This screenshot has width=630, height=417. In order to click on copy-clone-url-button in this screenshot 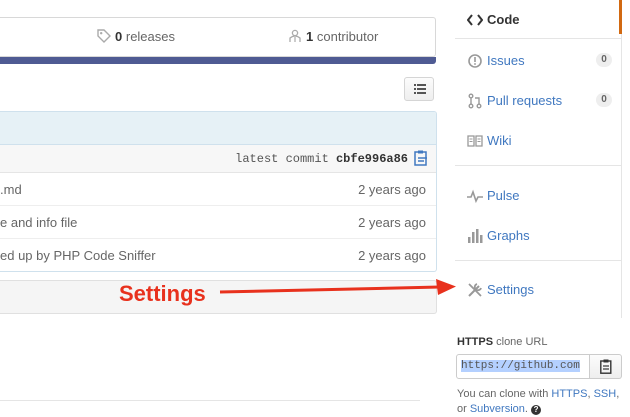, I will do `click(606, 366)`.